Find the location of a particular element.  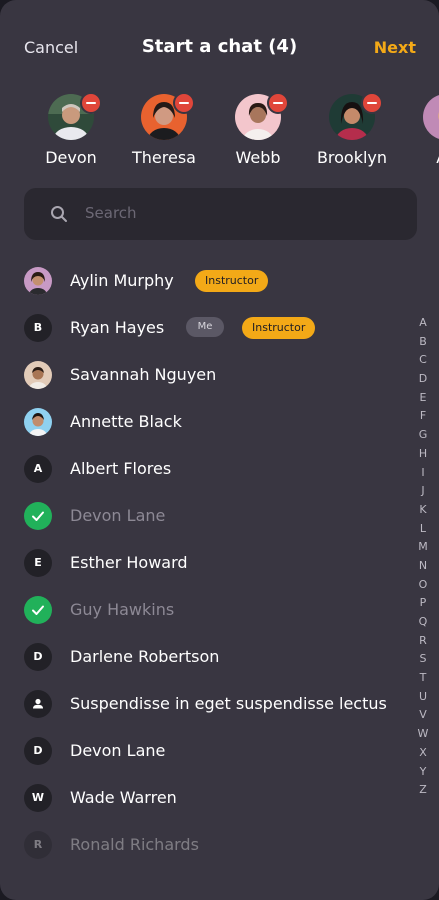

selected-participants: Devon Theresa Webb Brooklyn is located at coordinates (219, 132).